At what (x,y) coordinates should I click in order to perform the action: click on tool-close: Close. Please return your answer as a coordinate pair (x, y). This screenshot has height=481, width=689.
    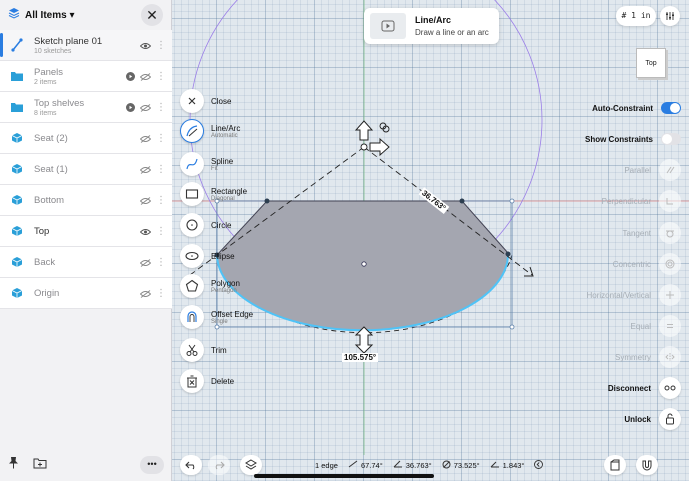
    Looking at the image, I should click on (205, 101).